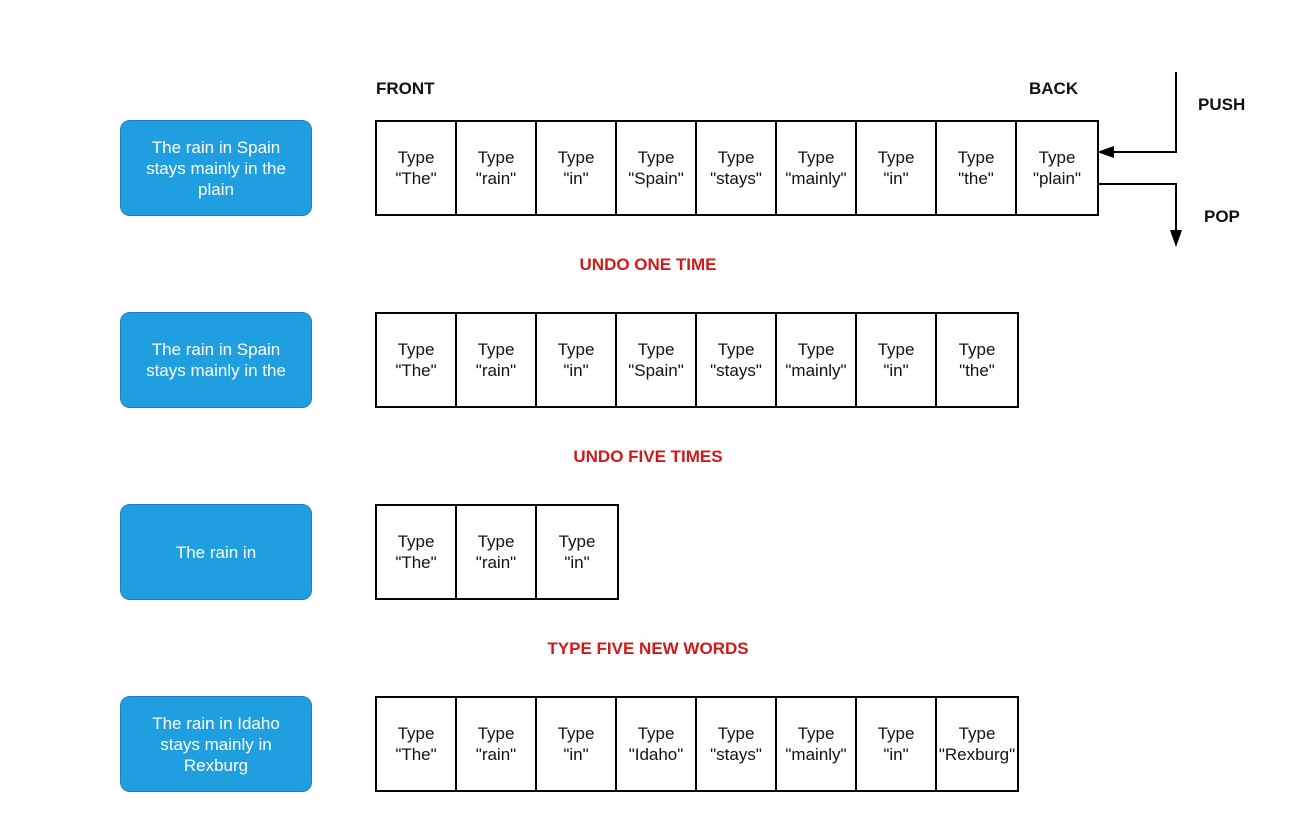 The image size is (1296, 832). What do you see at coordinates (648, 456) in the screenshot?
I see `step-label-undo-five: UNDO FIVE TIMES` at bounding box center [648, 456].